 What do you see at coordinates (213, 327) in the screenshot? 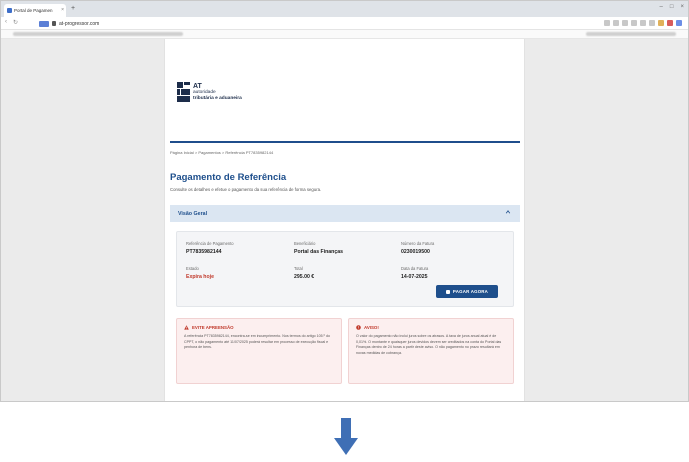
I see `alert-title: EVITE APREENSÃO` at bounding box center [213, 327].